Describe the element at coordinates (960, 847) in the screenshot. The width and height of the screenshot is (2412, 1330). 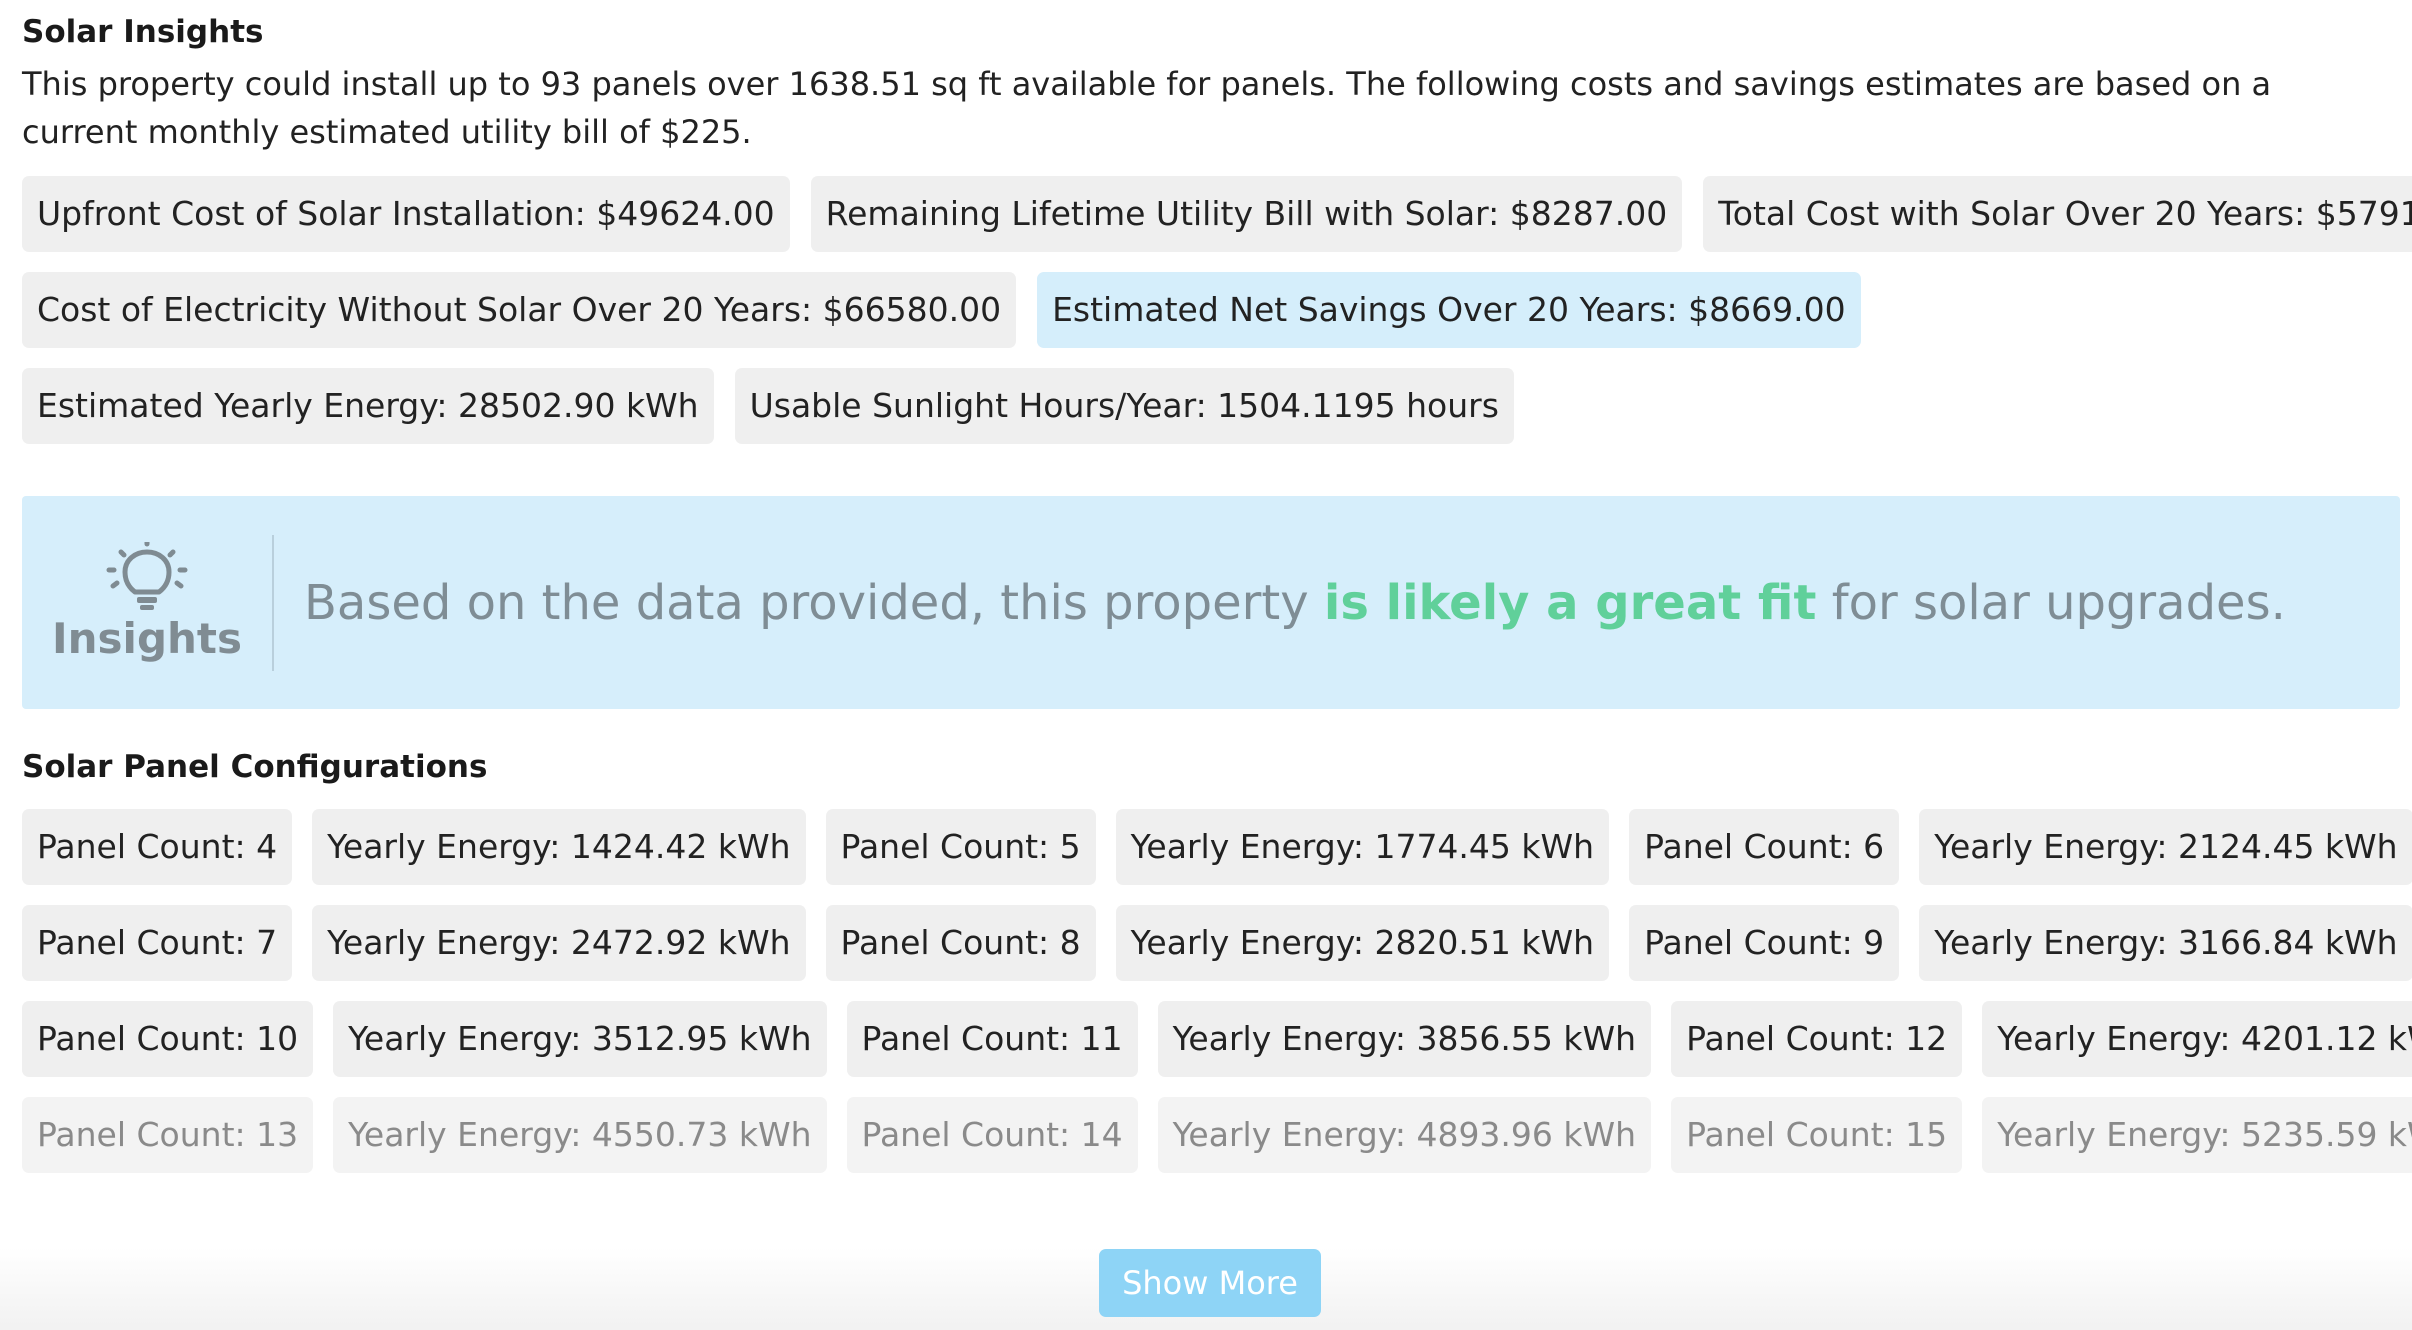
I see `config-panel-count: Panel Count: 5` at that location.